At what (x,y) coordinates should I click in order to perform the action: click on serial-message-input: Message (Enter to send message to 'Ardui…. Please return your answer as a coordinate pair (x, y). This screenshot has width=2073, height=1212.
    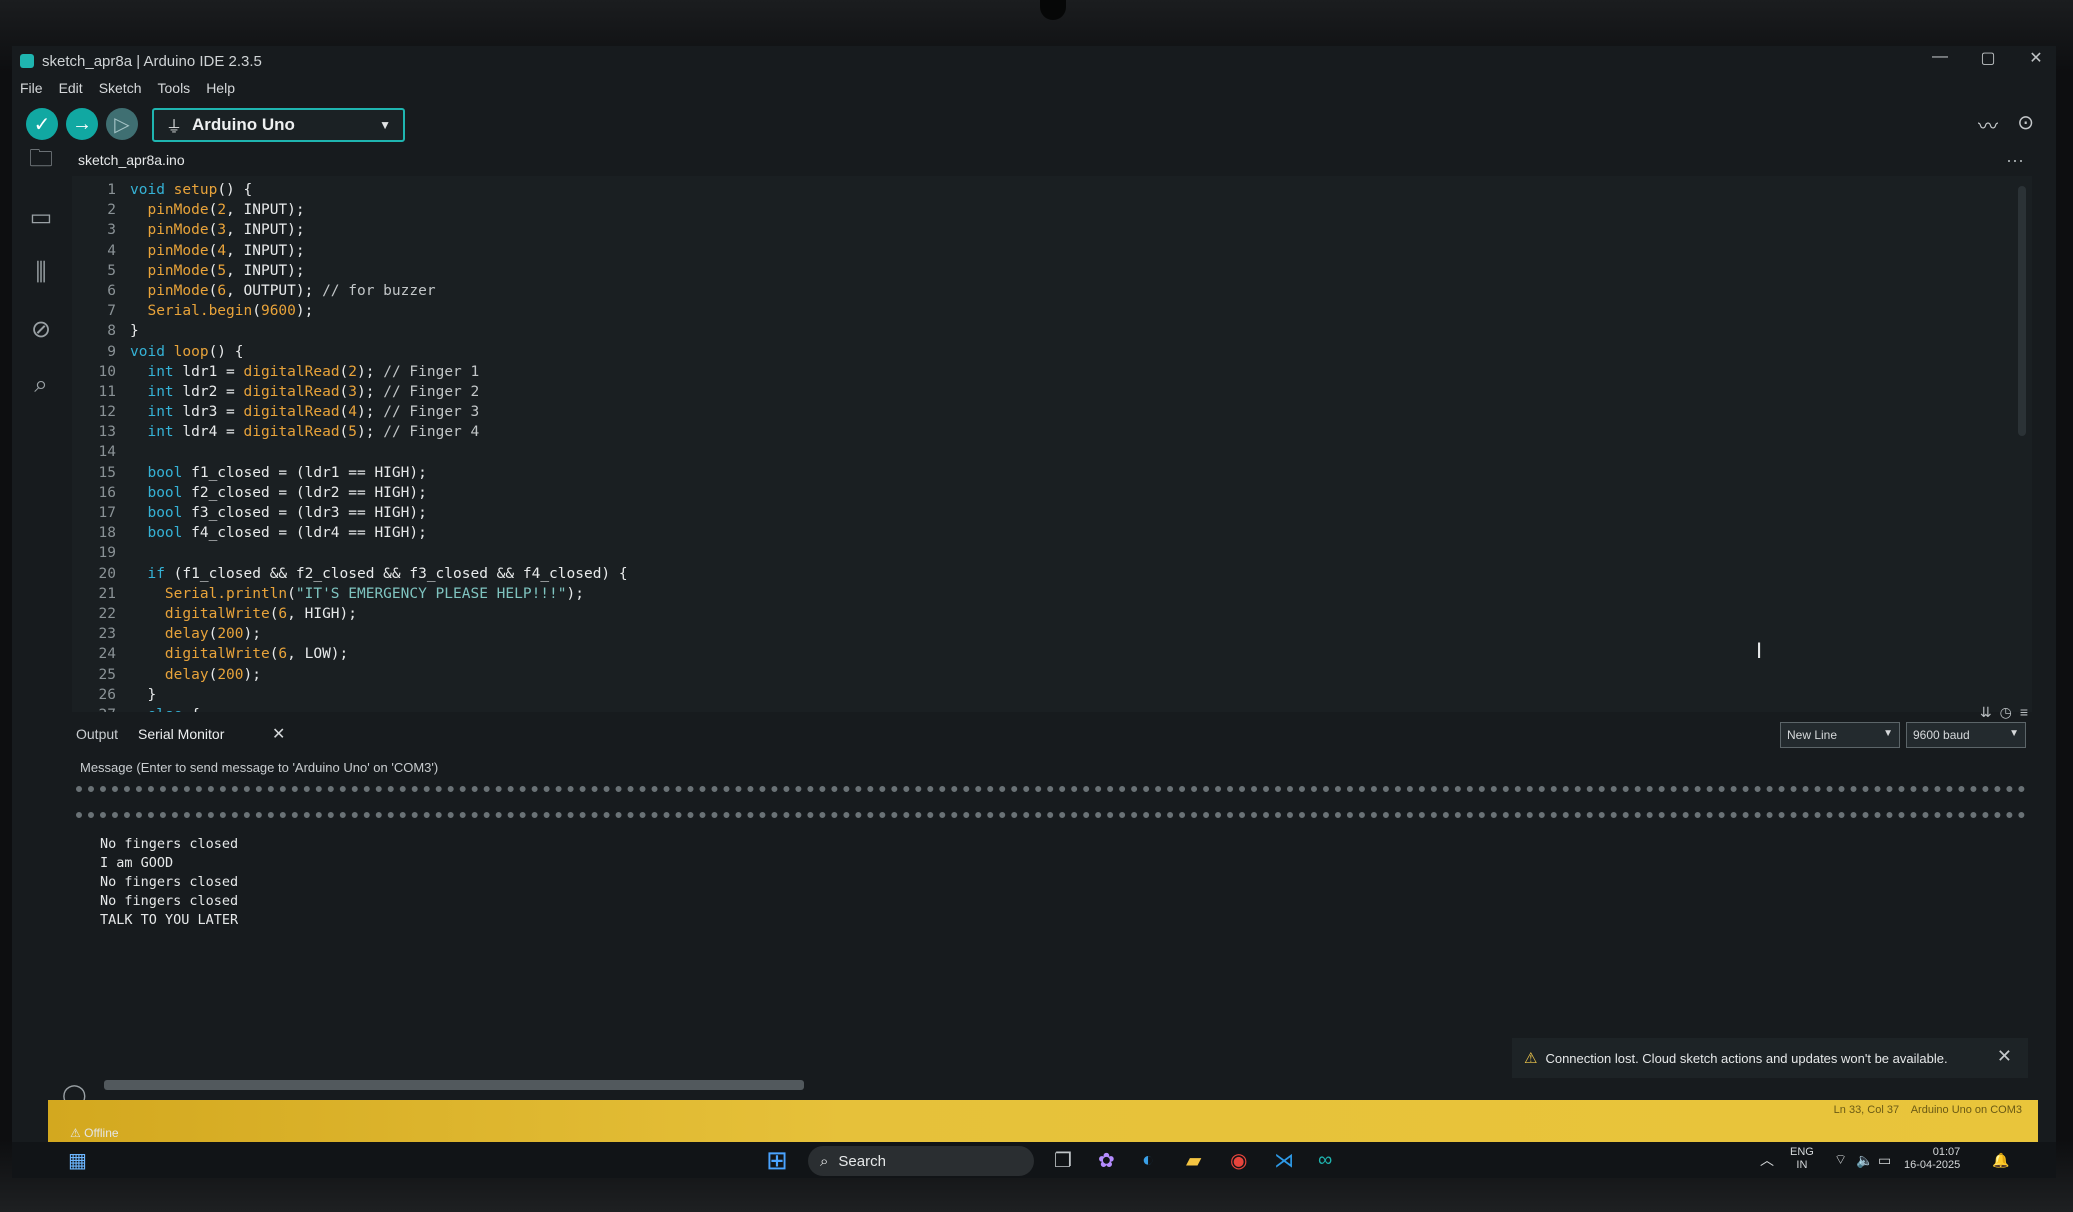
    Looking at the image, I should click on (1051, 771).